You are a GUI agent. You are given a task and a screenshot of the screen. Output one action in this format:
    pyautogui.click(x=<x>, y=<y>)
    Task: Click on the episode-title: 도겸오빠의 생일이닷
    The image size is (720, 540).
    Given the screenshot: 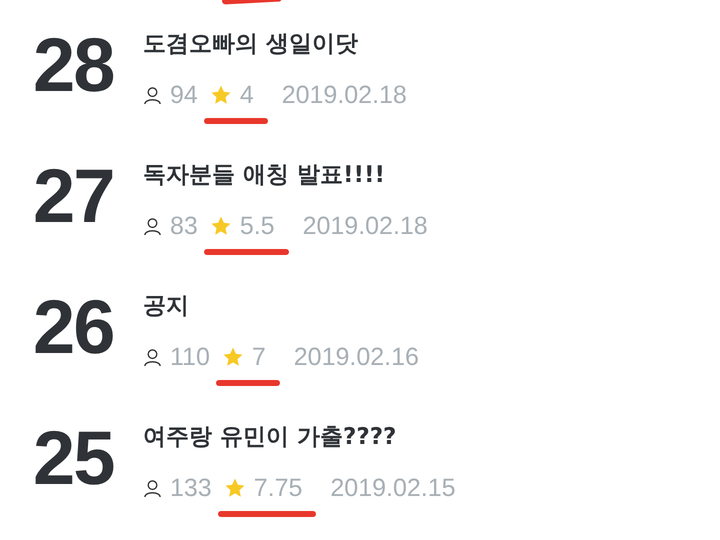 What is the action you would take?
    pyautogui.click(x=251, y=44)
    